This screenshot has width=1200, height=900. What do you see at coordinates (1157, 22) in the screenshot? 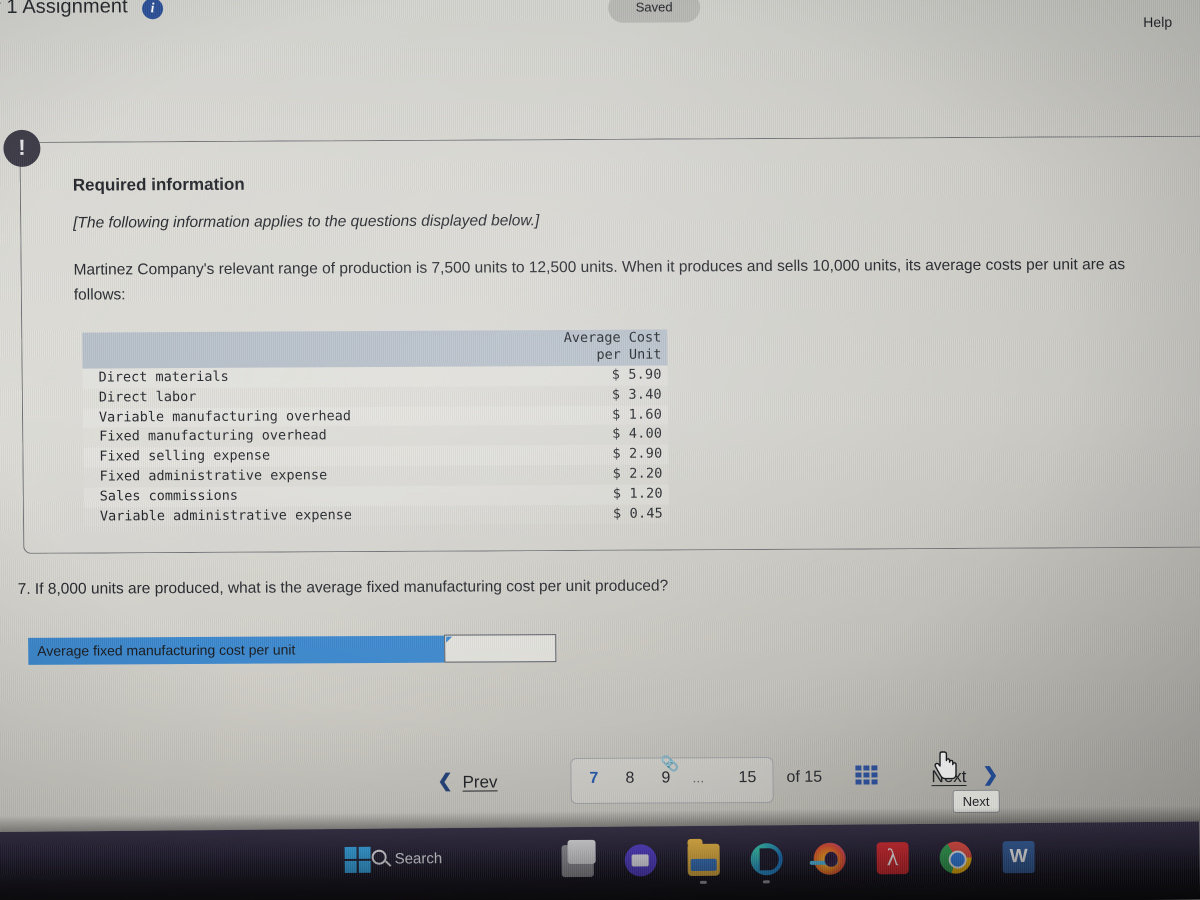
I see `help-link: Help` at bounding box center [1157, 22].